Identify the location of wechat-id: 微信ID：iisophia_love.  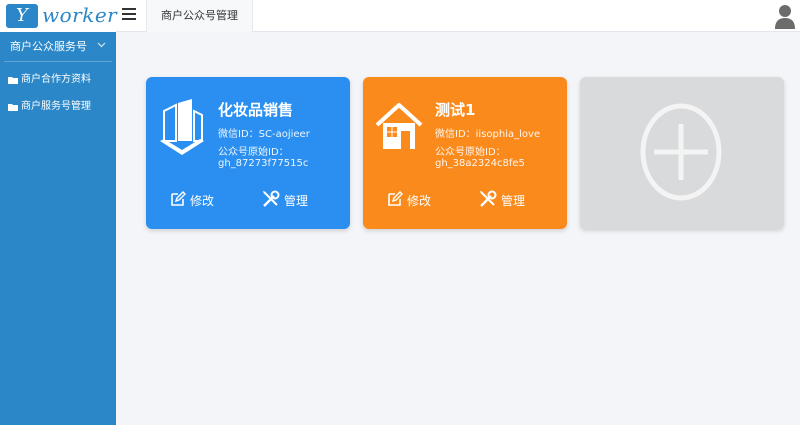
(488, 134).